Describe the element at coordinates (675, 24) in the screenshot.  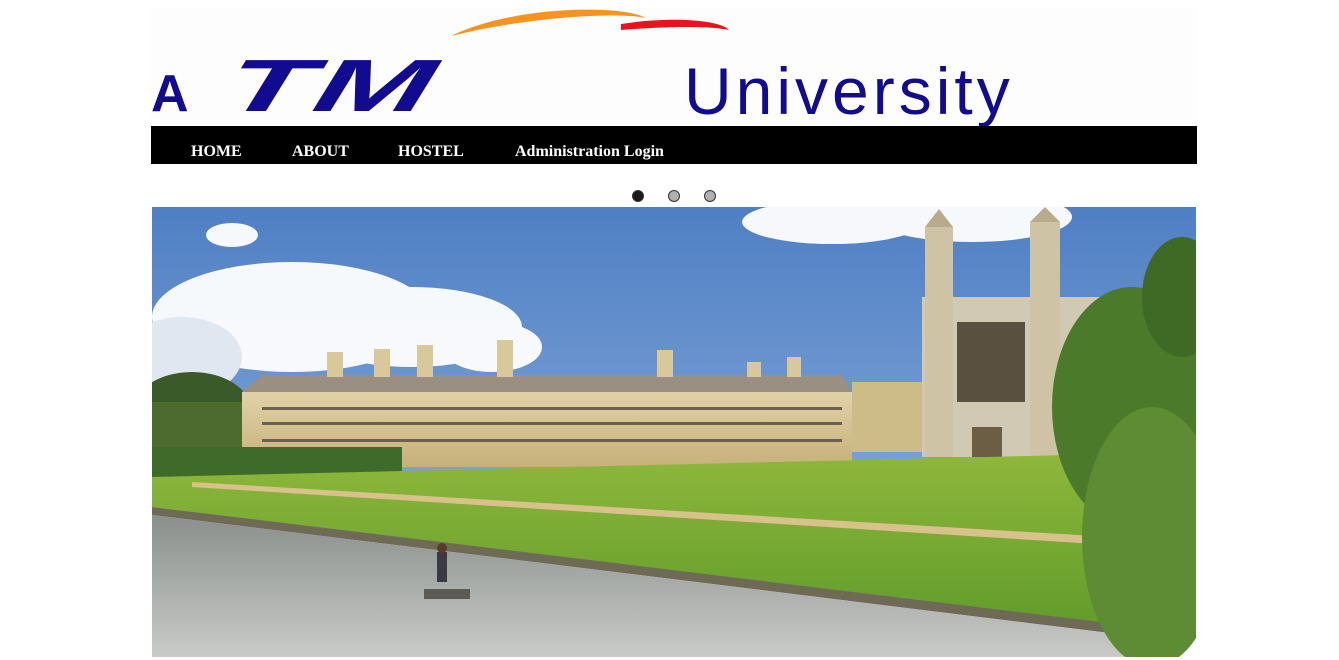
I see `logo-swoosh-red` at that location.